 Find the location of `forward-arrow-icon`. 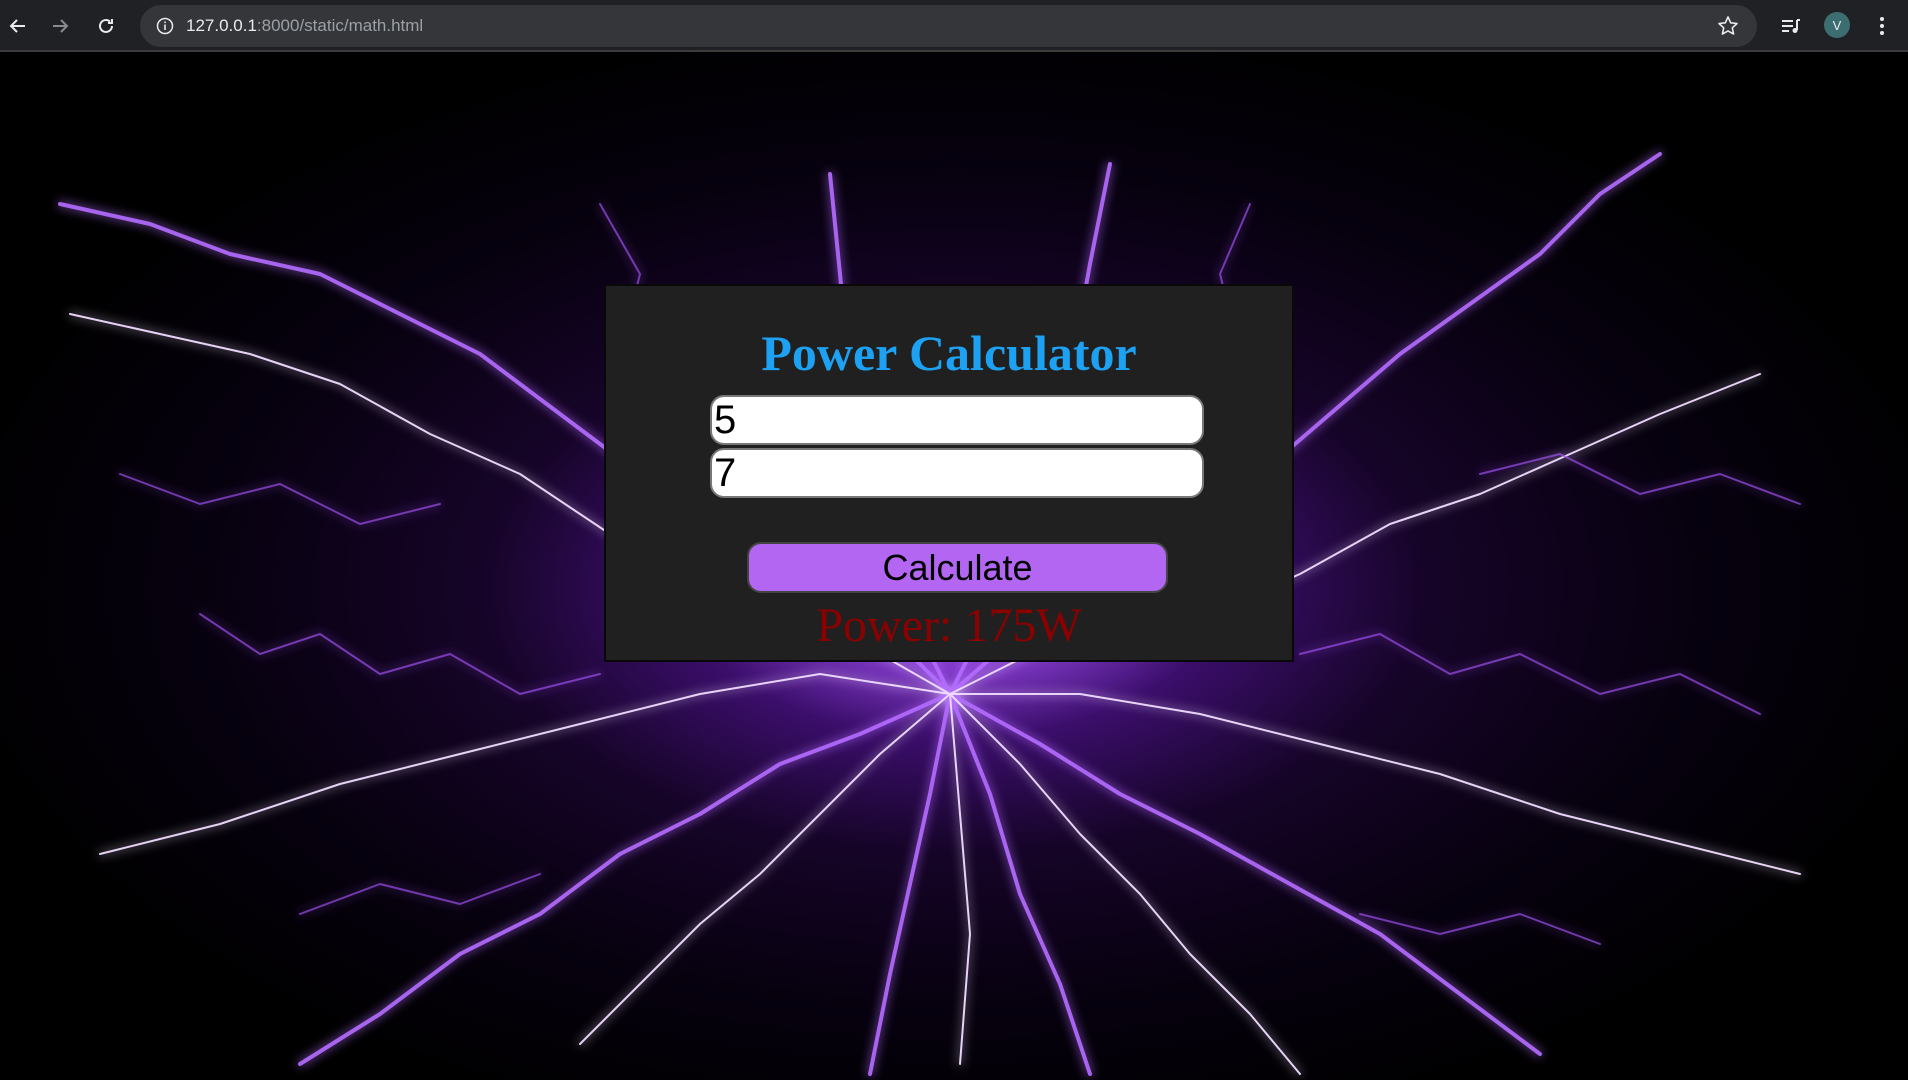

forward-arrow-icon is located at coordinates (60, 26).